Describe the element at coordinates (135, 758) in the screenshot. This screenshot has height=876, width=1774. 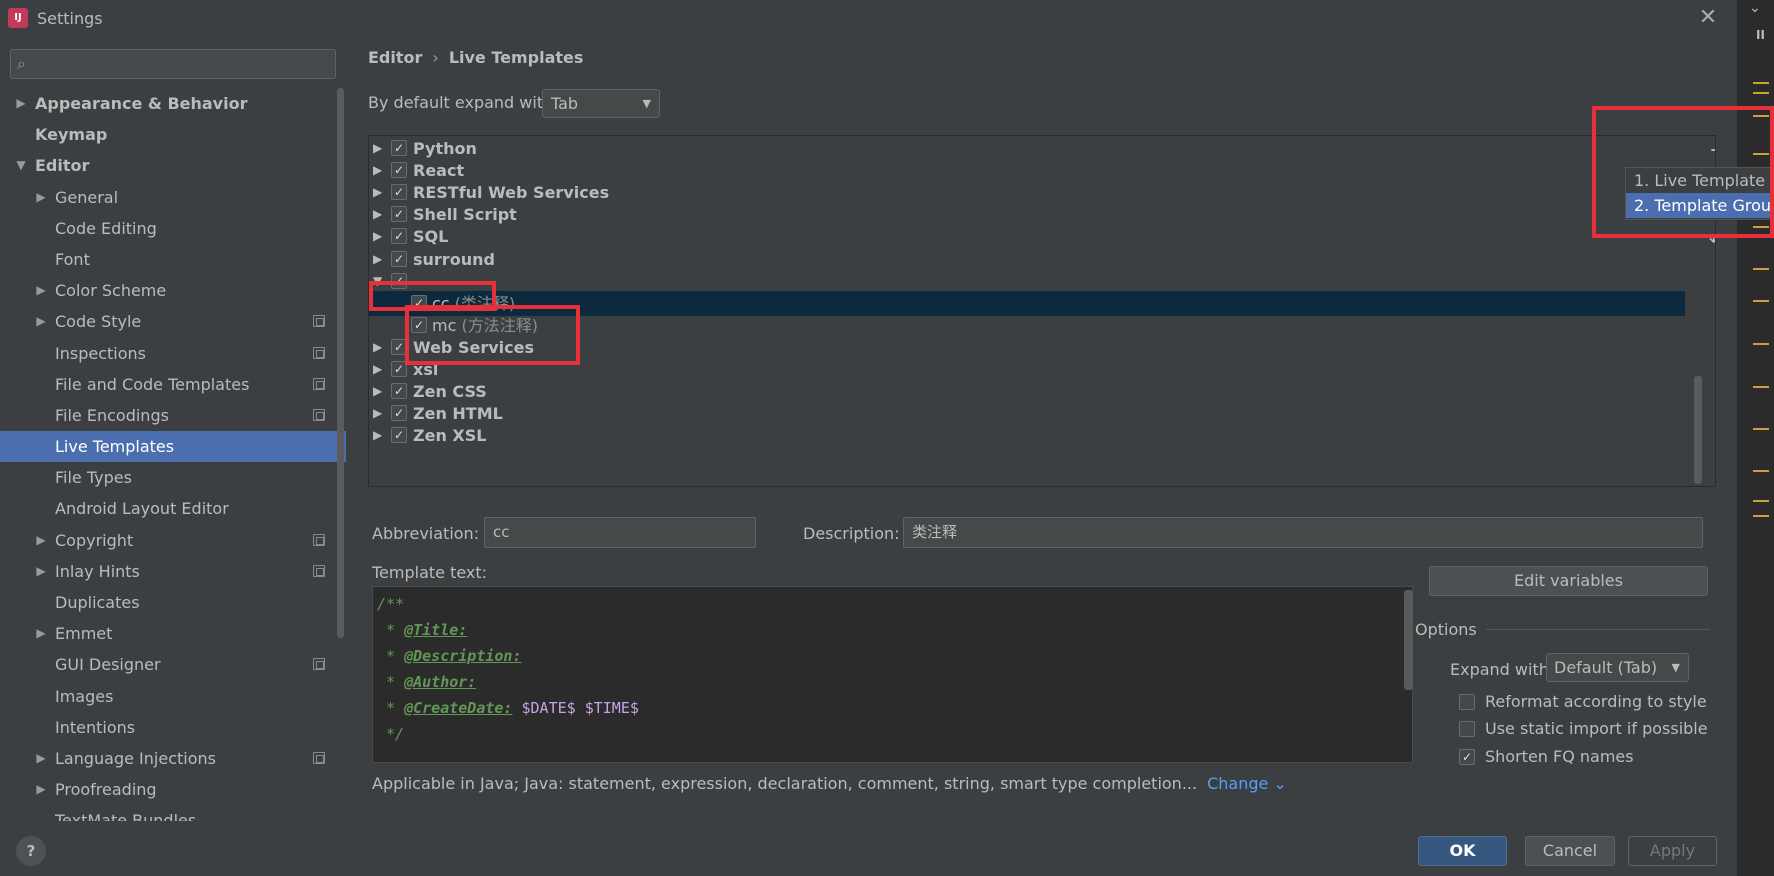
I see `sidebar-item-label: Language Injections` at that location.